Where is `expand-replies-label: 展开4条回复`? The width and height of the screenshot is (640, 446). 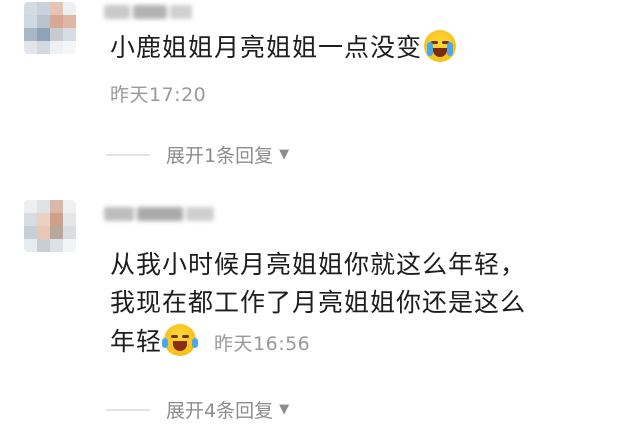
expand-replies-label: 展开4条回复 is located at coordinates (220, 411).